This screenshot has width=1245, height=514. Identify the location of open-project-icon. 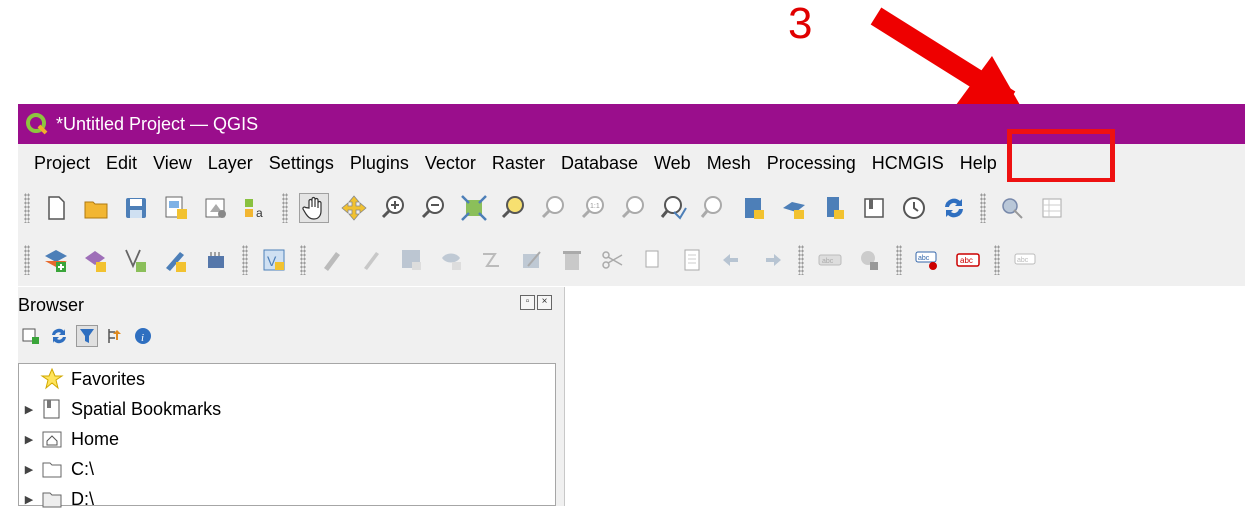
(96, 208).